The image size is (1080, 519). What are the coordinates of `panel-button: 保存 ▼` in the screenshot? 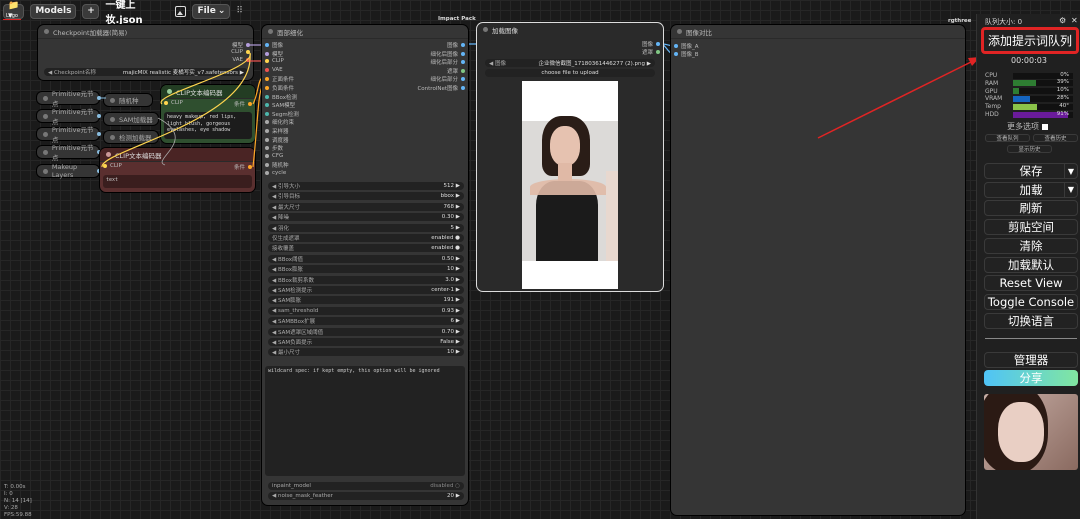 It's located at (1031, 171).